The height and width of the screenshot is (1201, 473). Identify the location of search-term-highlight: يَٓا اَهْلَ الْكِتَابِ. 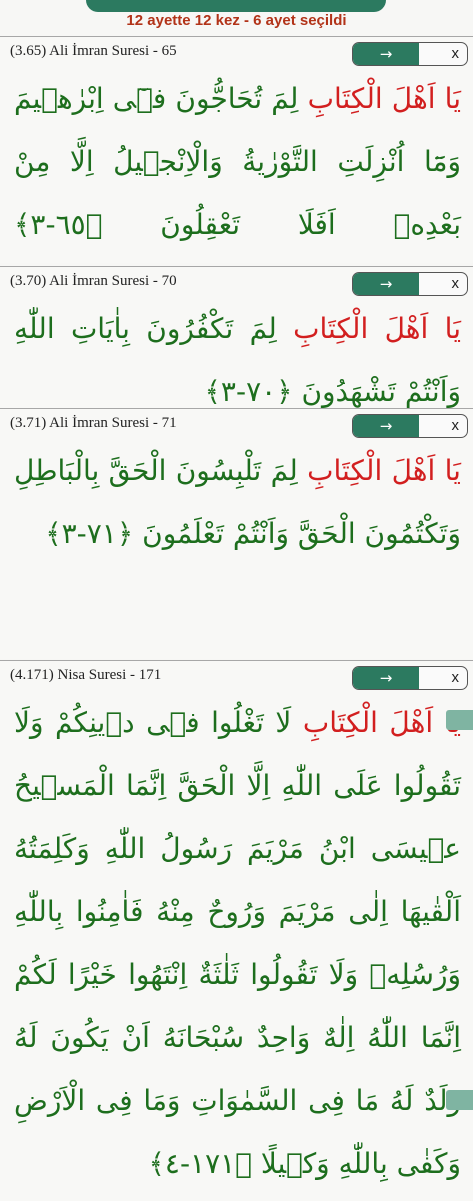
(381, 722).